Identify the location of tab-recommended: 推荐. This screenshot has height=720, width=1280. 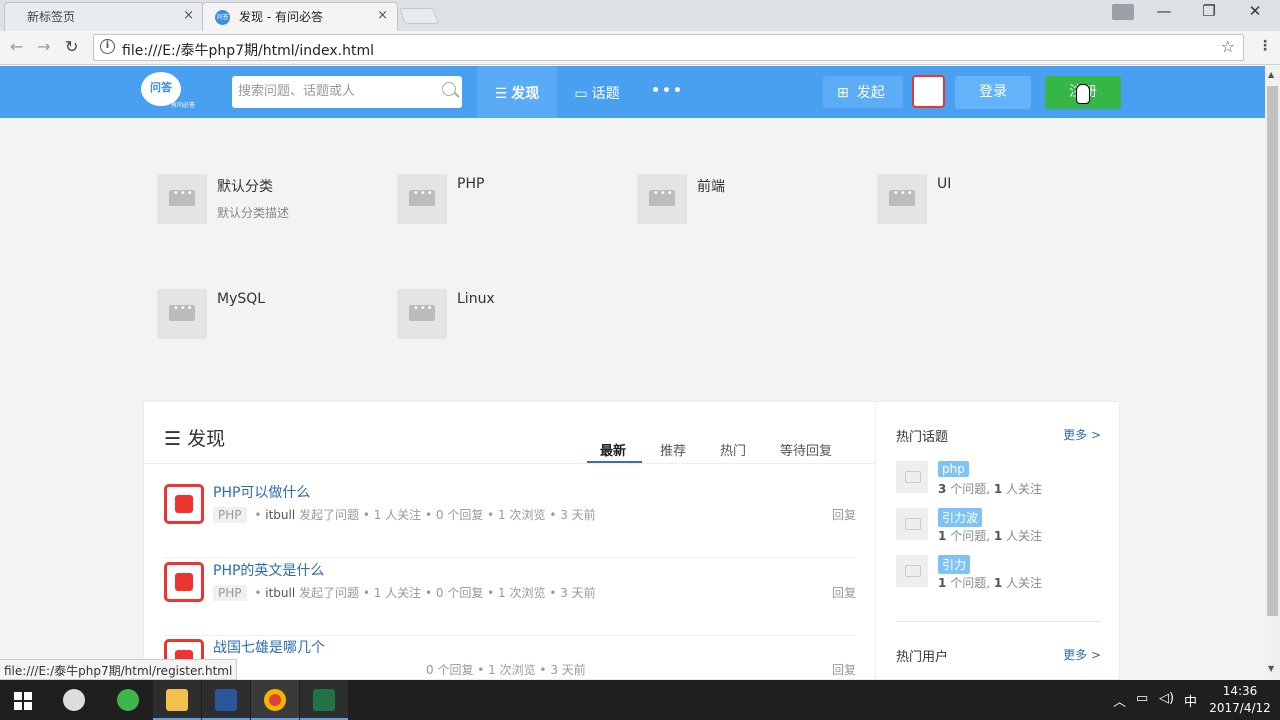
(673, 449).